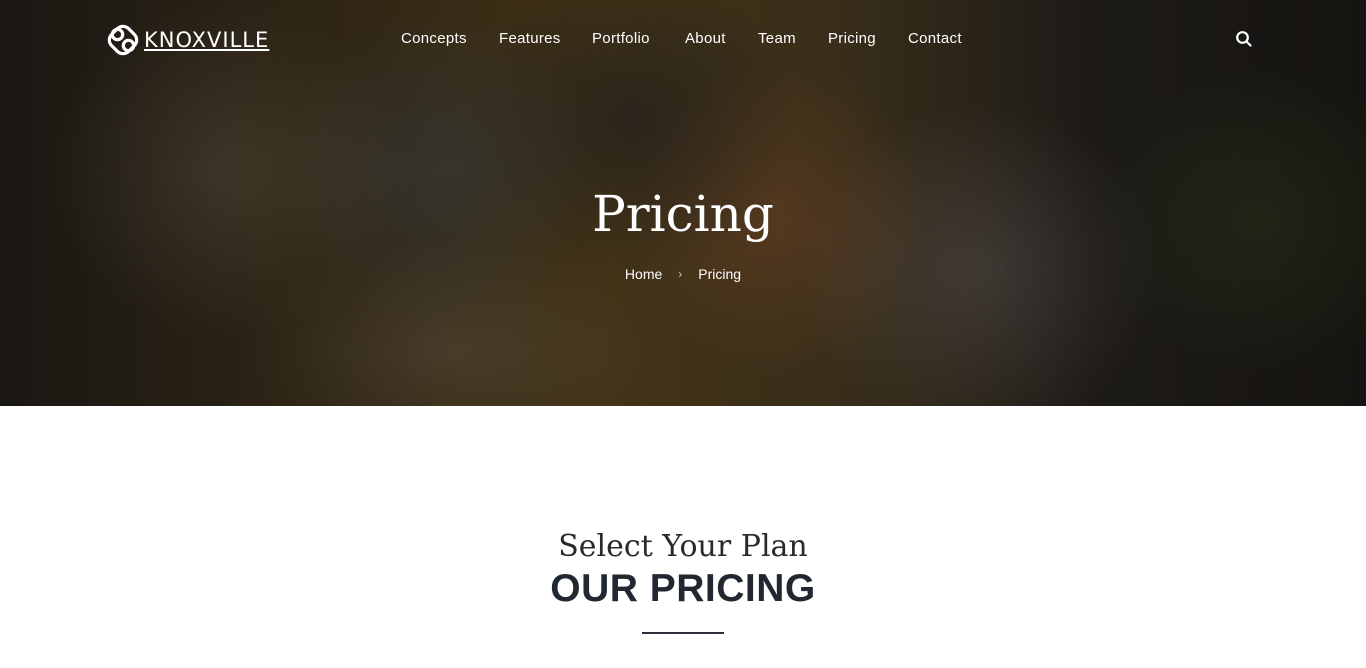  I want to click on menu-item-features: Features, so click(545, 39).